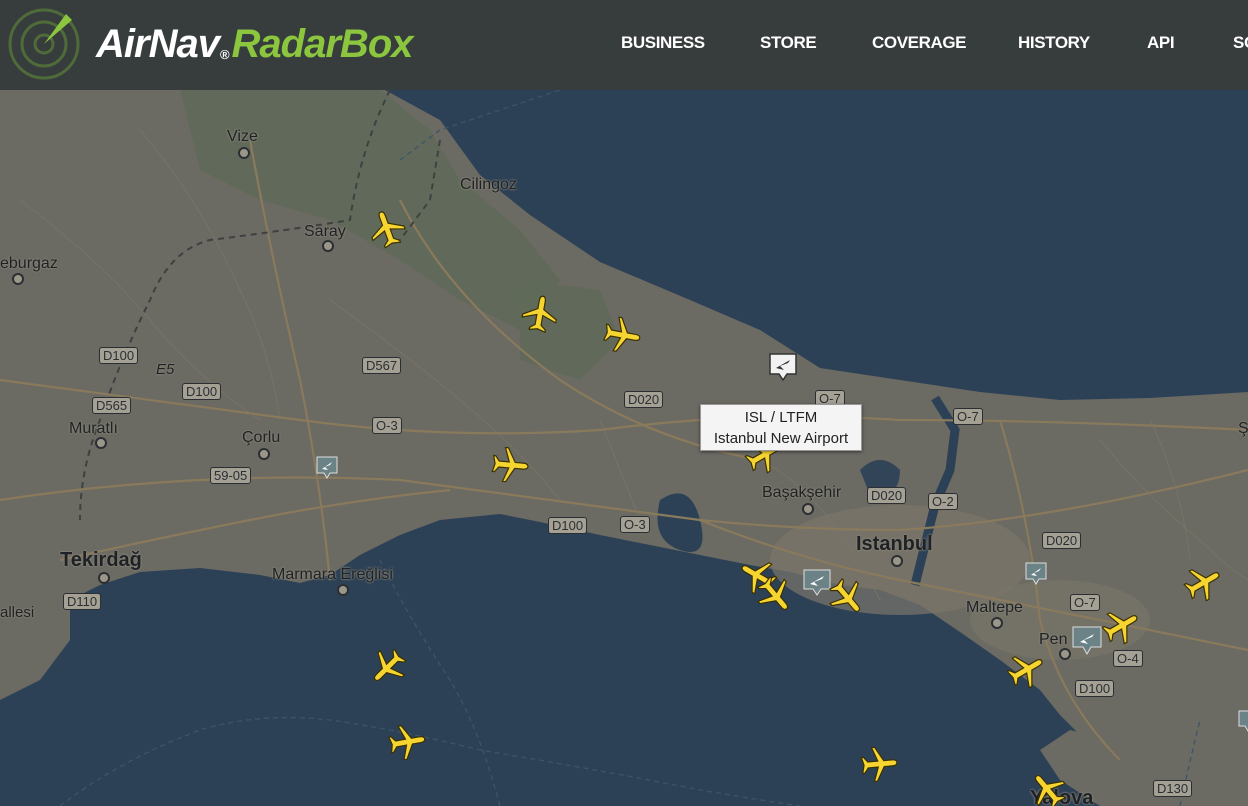 Image resolution: width=1248 pixels, height=806 pixels. I want to click on nav-history: HISTORY, so click(1054, 43).